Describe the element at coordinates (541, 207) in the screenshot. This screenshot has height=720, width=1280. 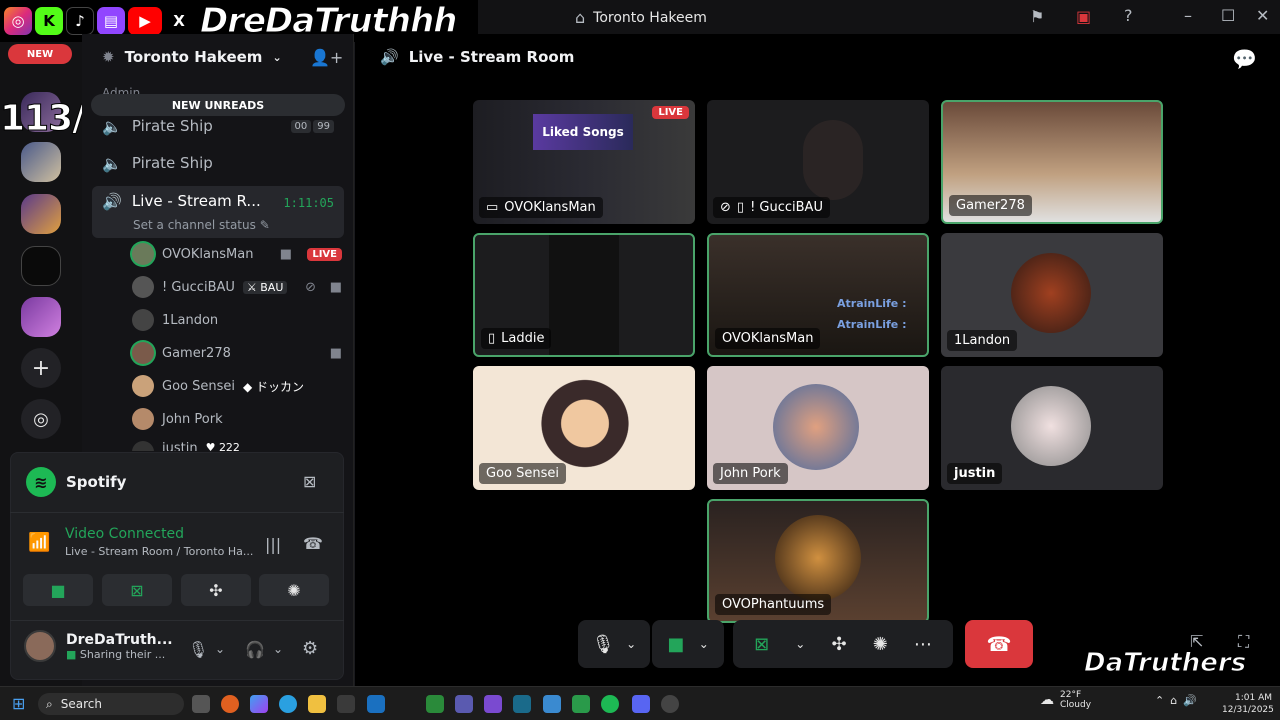
I see `tile-label: ▭ OVOKlansMan` at that location.